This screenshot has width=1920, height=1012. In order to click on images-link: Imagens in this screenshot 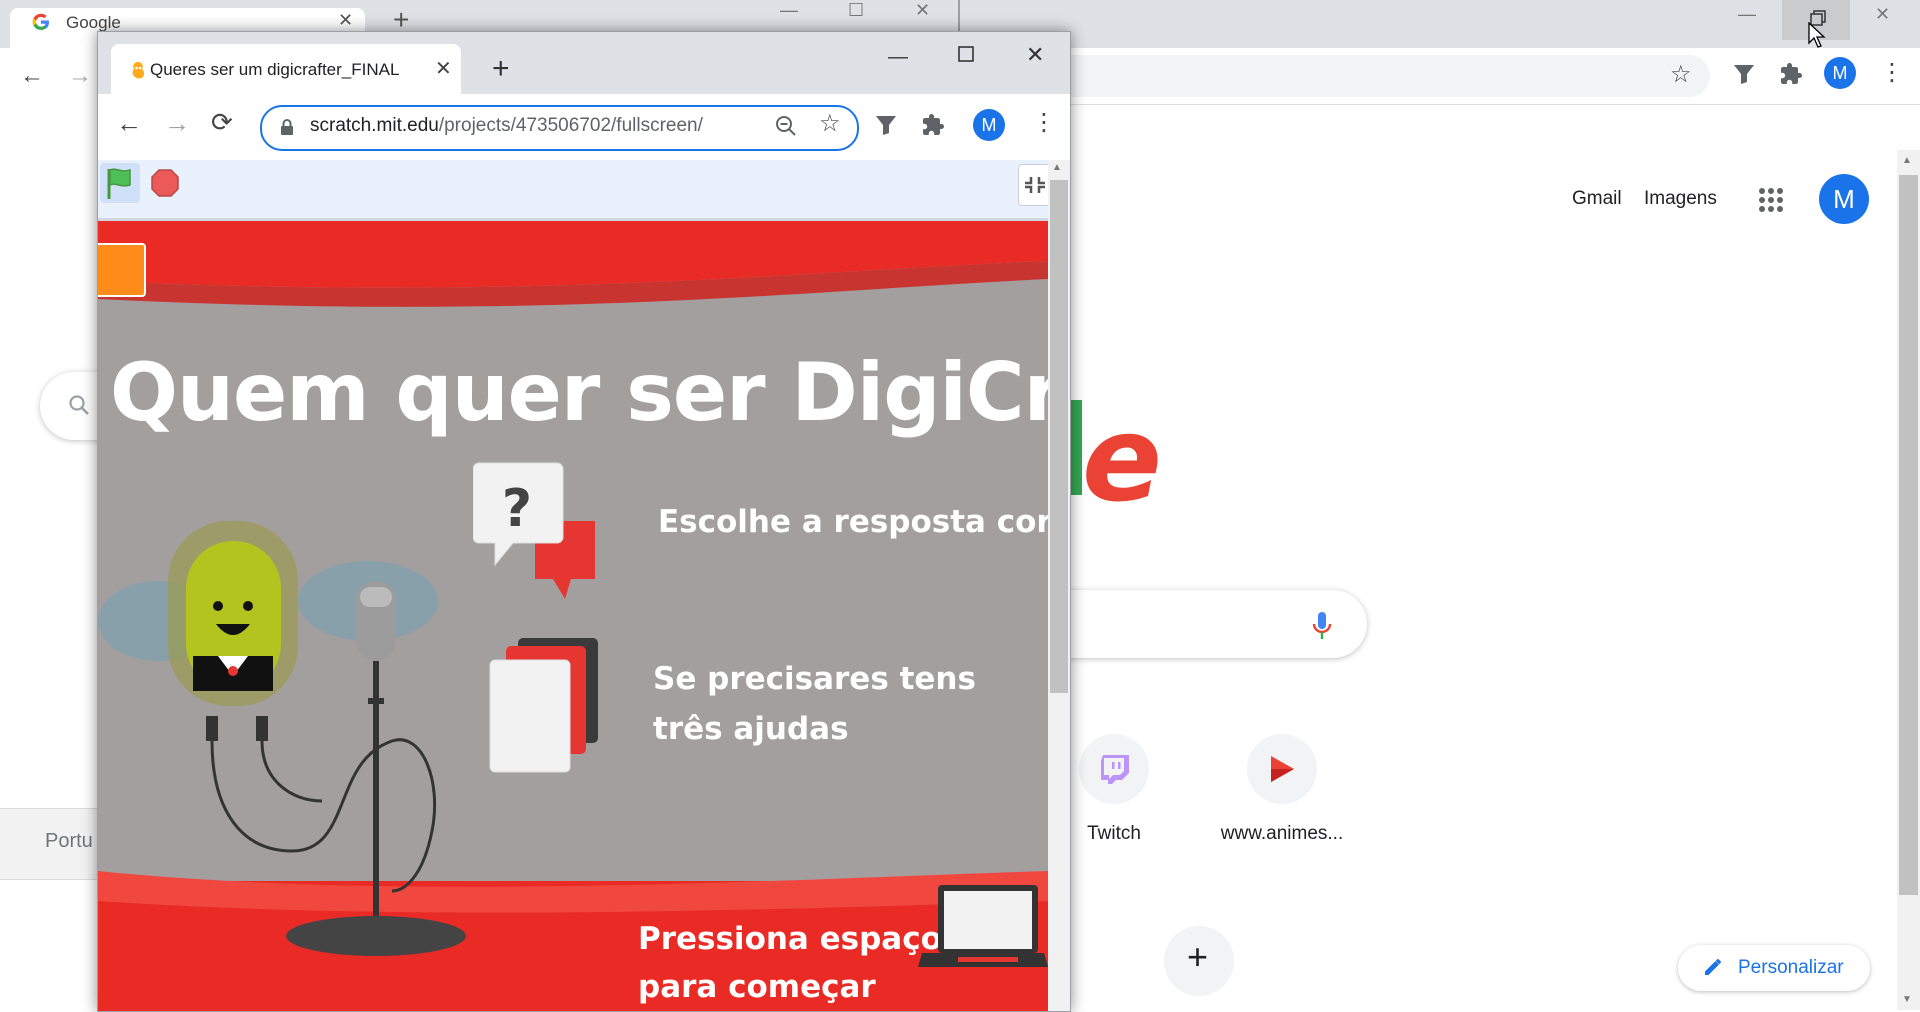, I will do `click(1680, 199)`.